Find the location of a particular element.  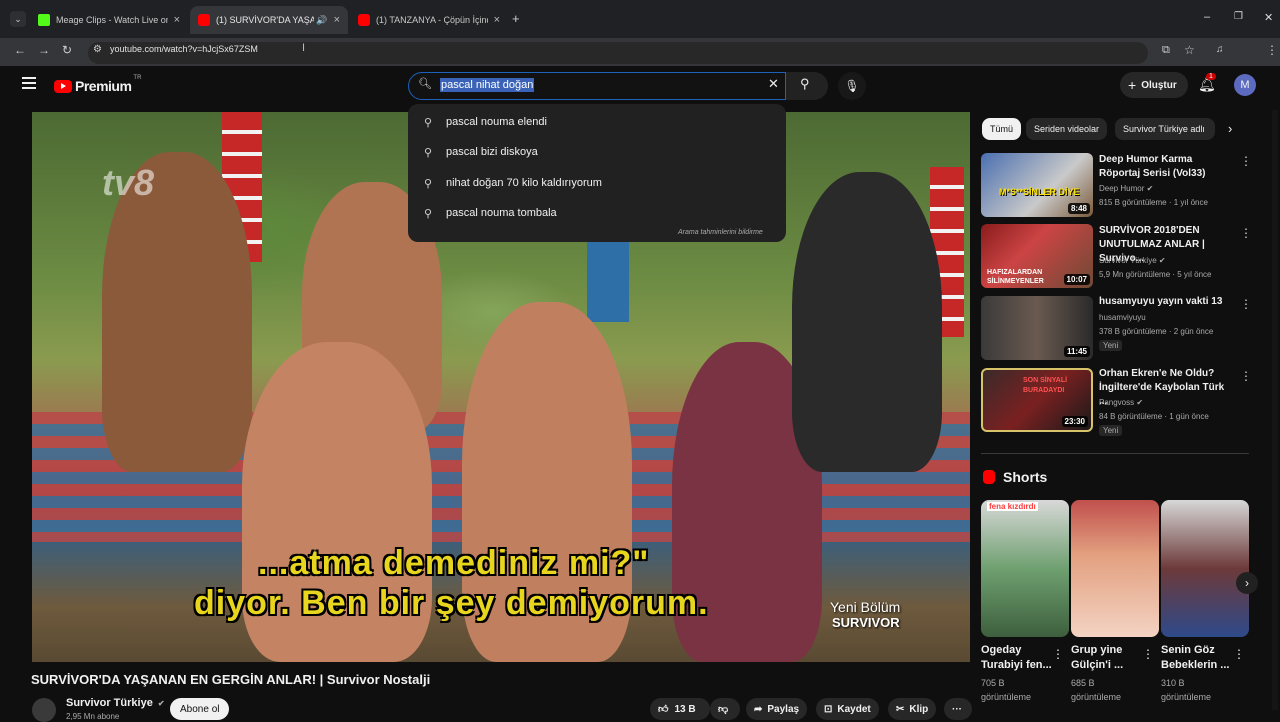

shorts-next-button: › is located at coordinates (1247, 583).